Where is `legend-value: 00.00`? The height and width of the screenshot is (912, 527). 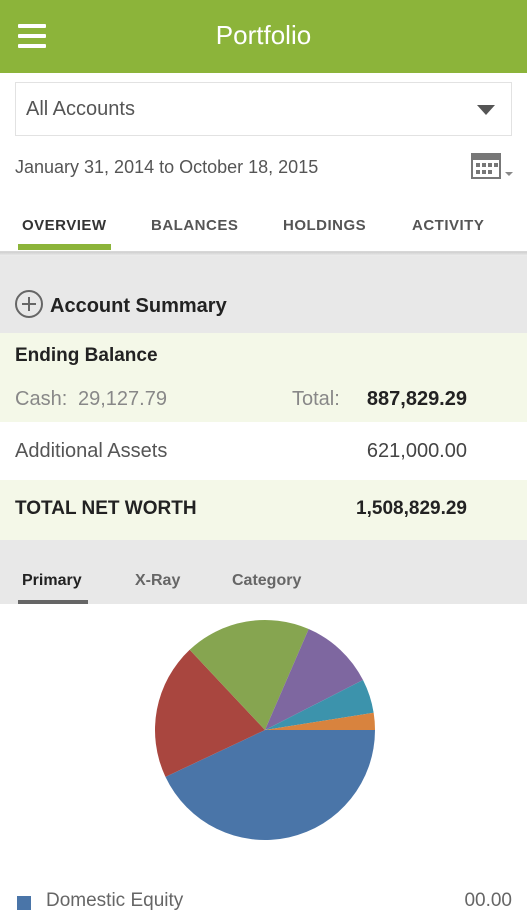
legend-value: 00.00 is located at coordinates (488, 900).